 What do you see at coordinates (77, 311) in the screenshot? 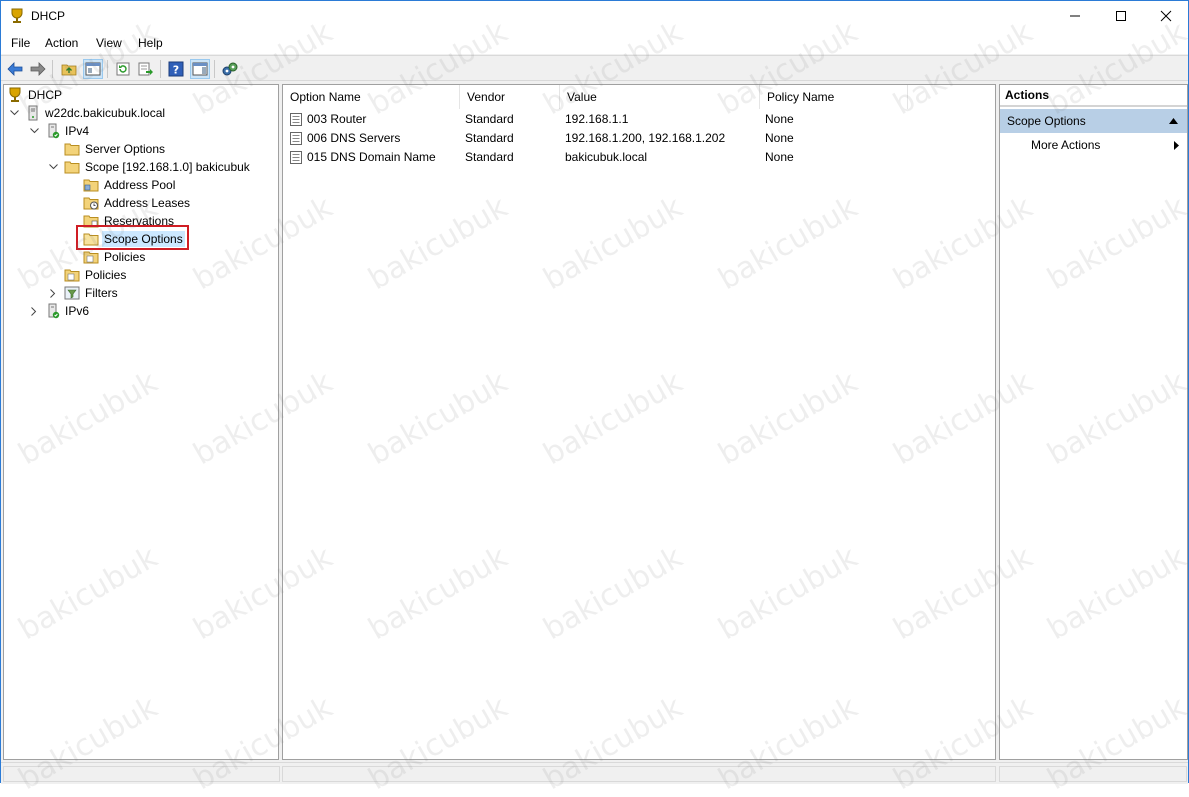
I see `tree-label: IPv6` at bounding box center [77, 311].